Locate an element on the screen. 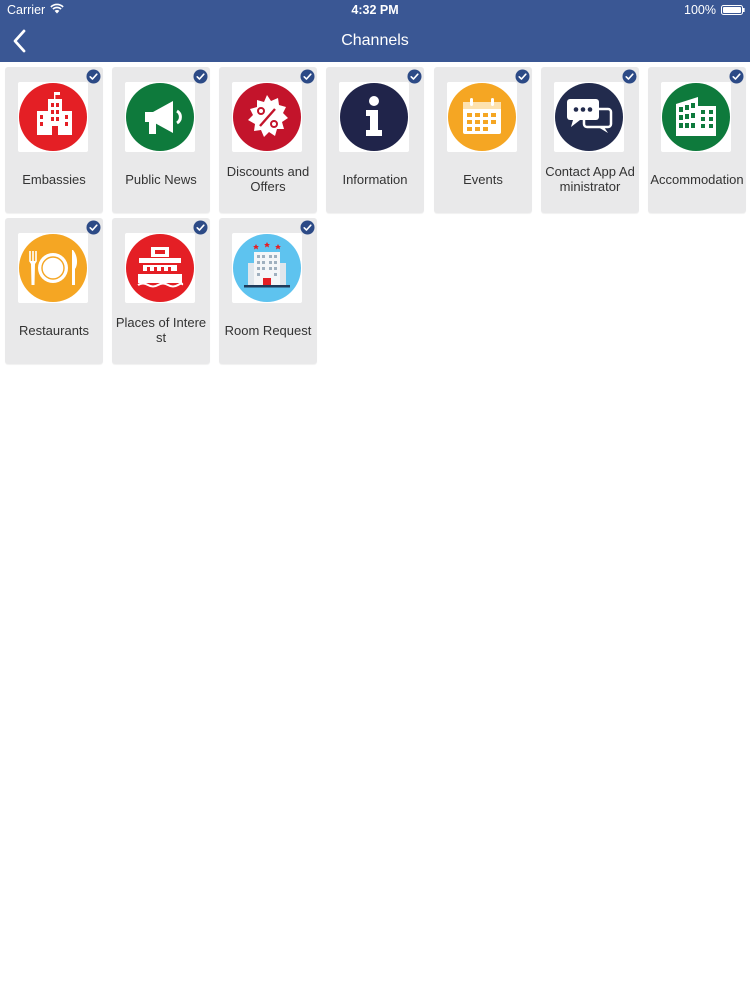 The height and width of the screenshot is (1000, 750). channel-label: Public News is located at coordinates (161, 179).